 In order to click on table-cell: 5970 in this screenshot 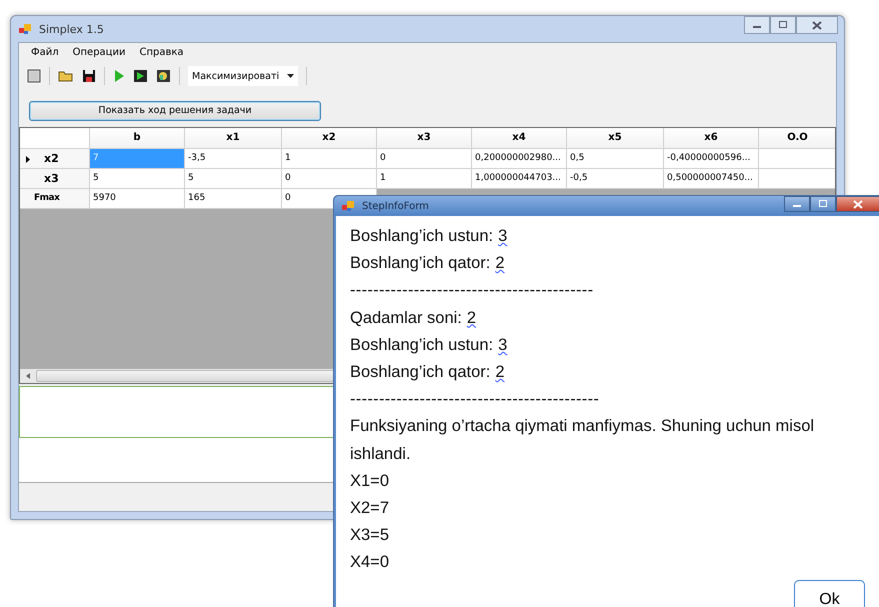, I will do `click(137, 198)`.